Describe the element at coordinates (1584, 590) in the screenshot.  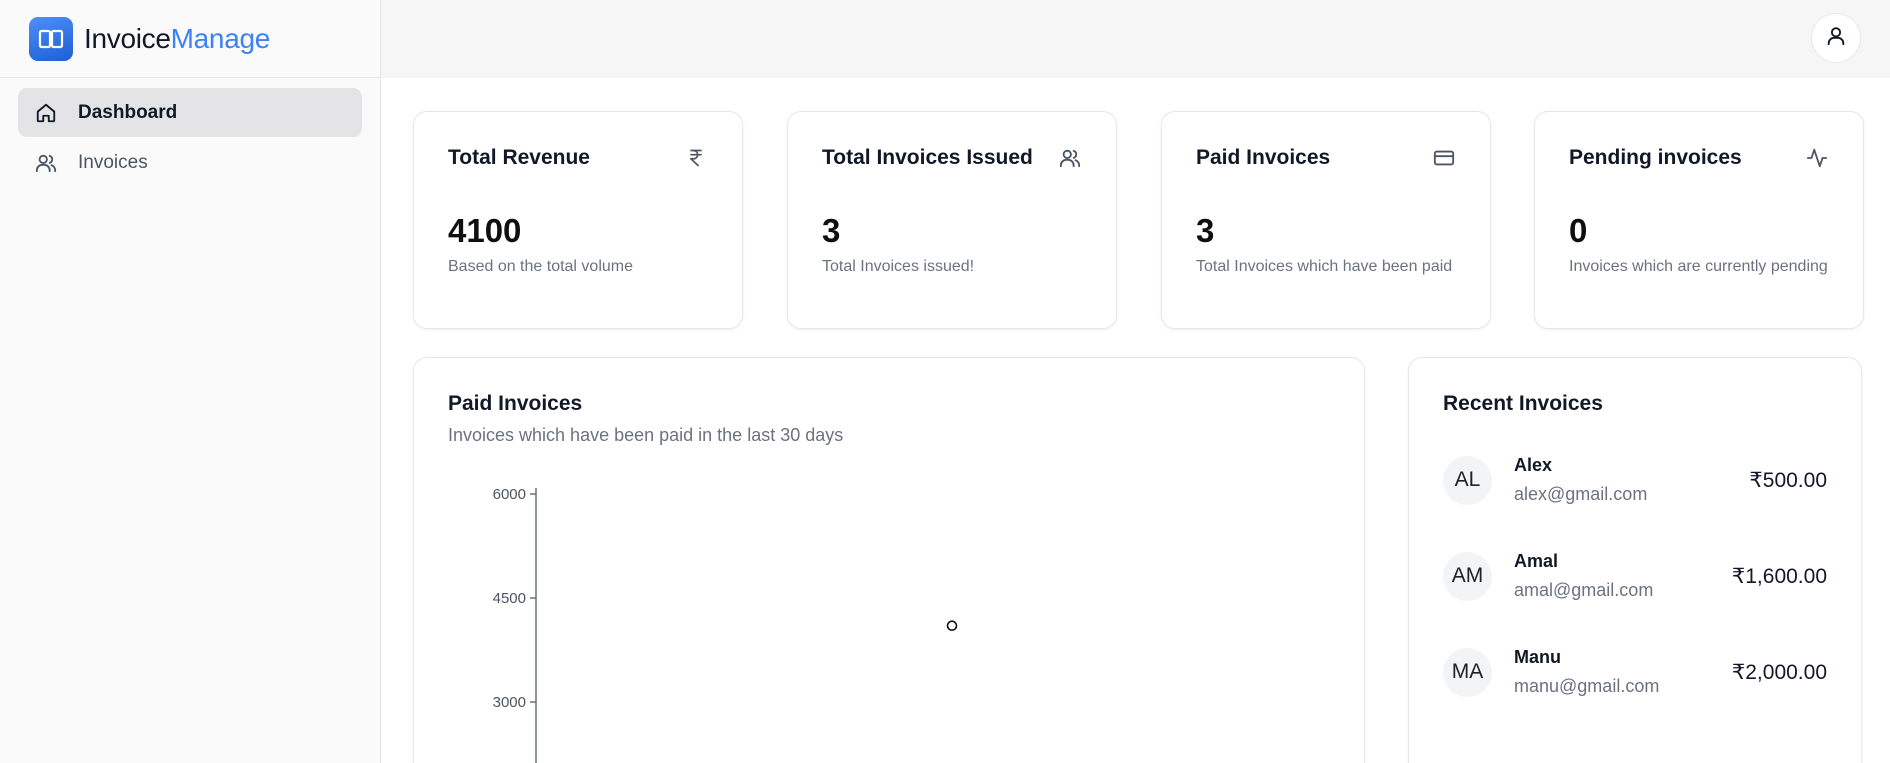
I see `person-email: amal@gmail.com` at that location.